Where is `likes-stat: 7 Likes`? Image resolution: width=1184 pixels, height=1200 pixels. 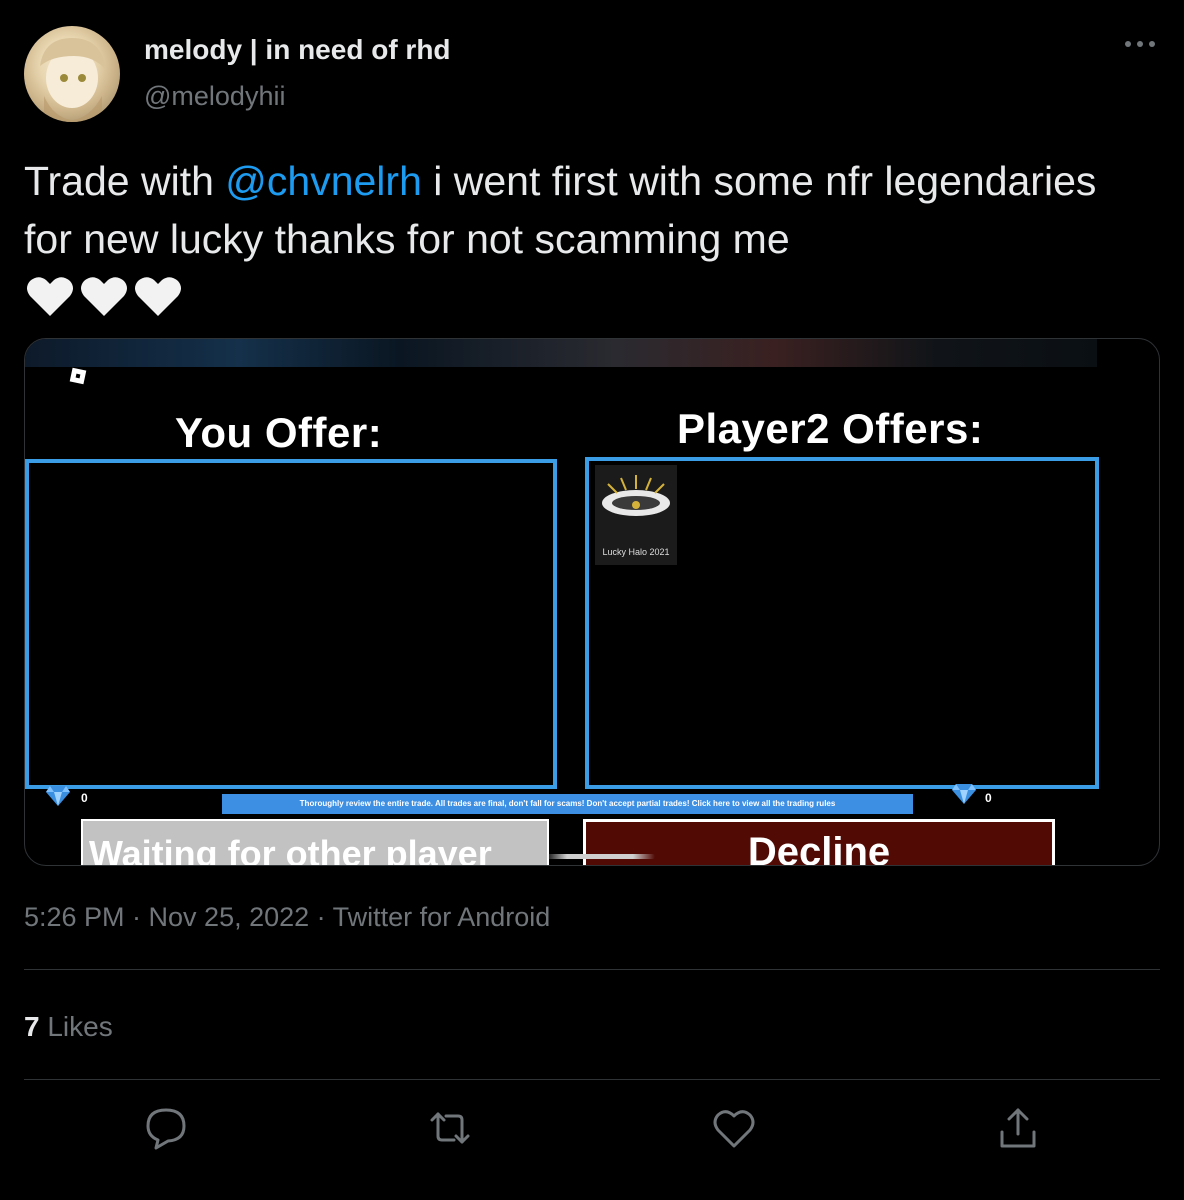 likes-stat: 7 Likes is located at coordinates (68, 1027).